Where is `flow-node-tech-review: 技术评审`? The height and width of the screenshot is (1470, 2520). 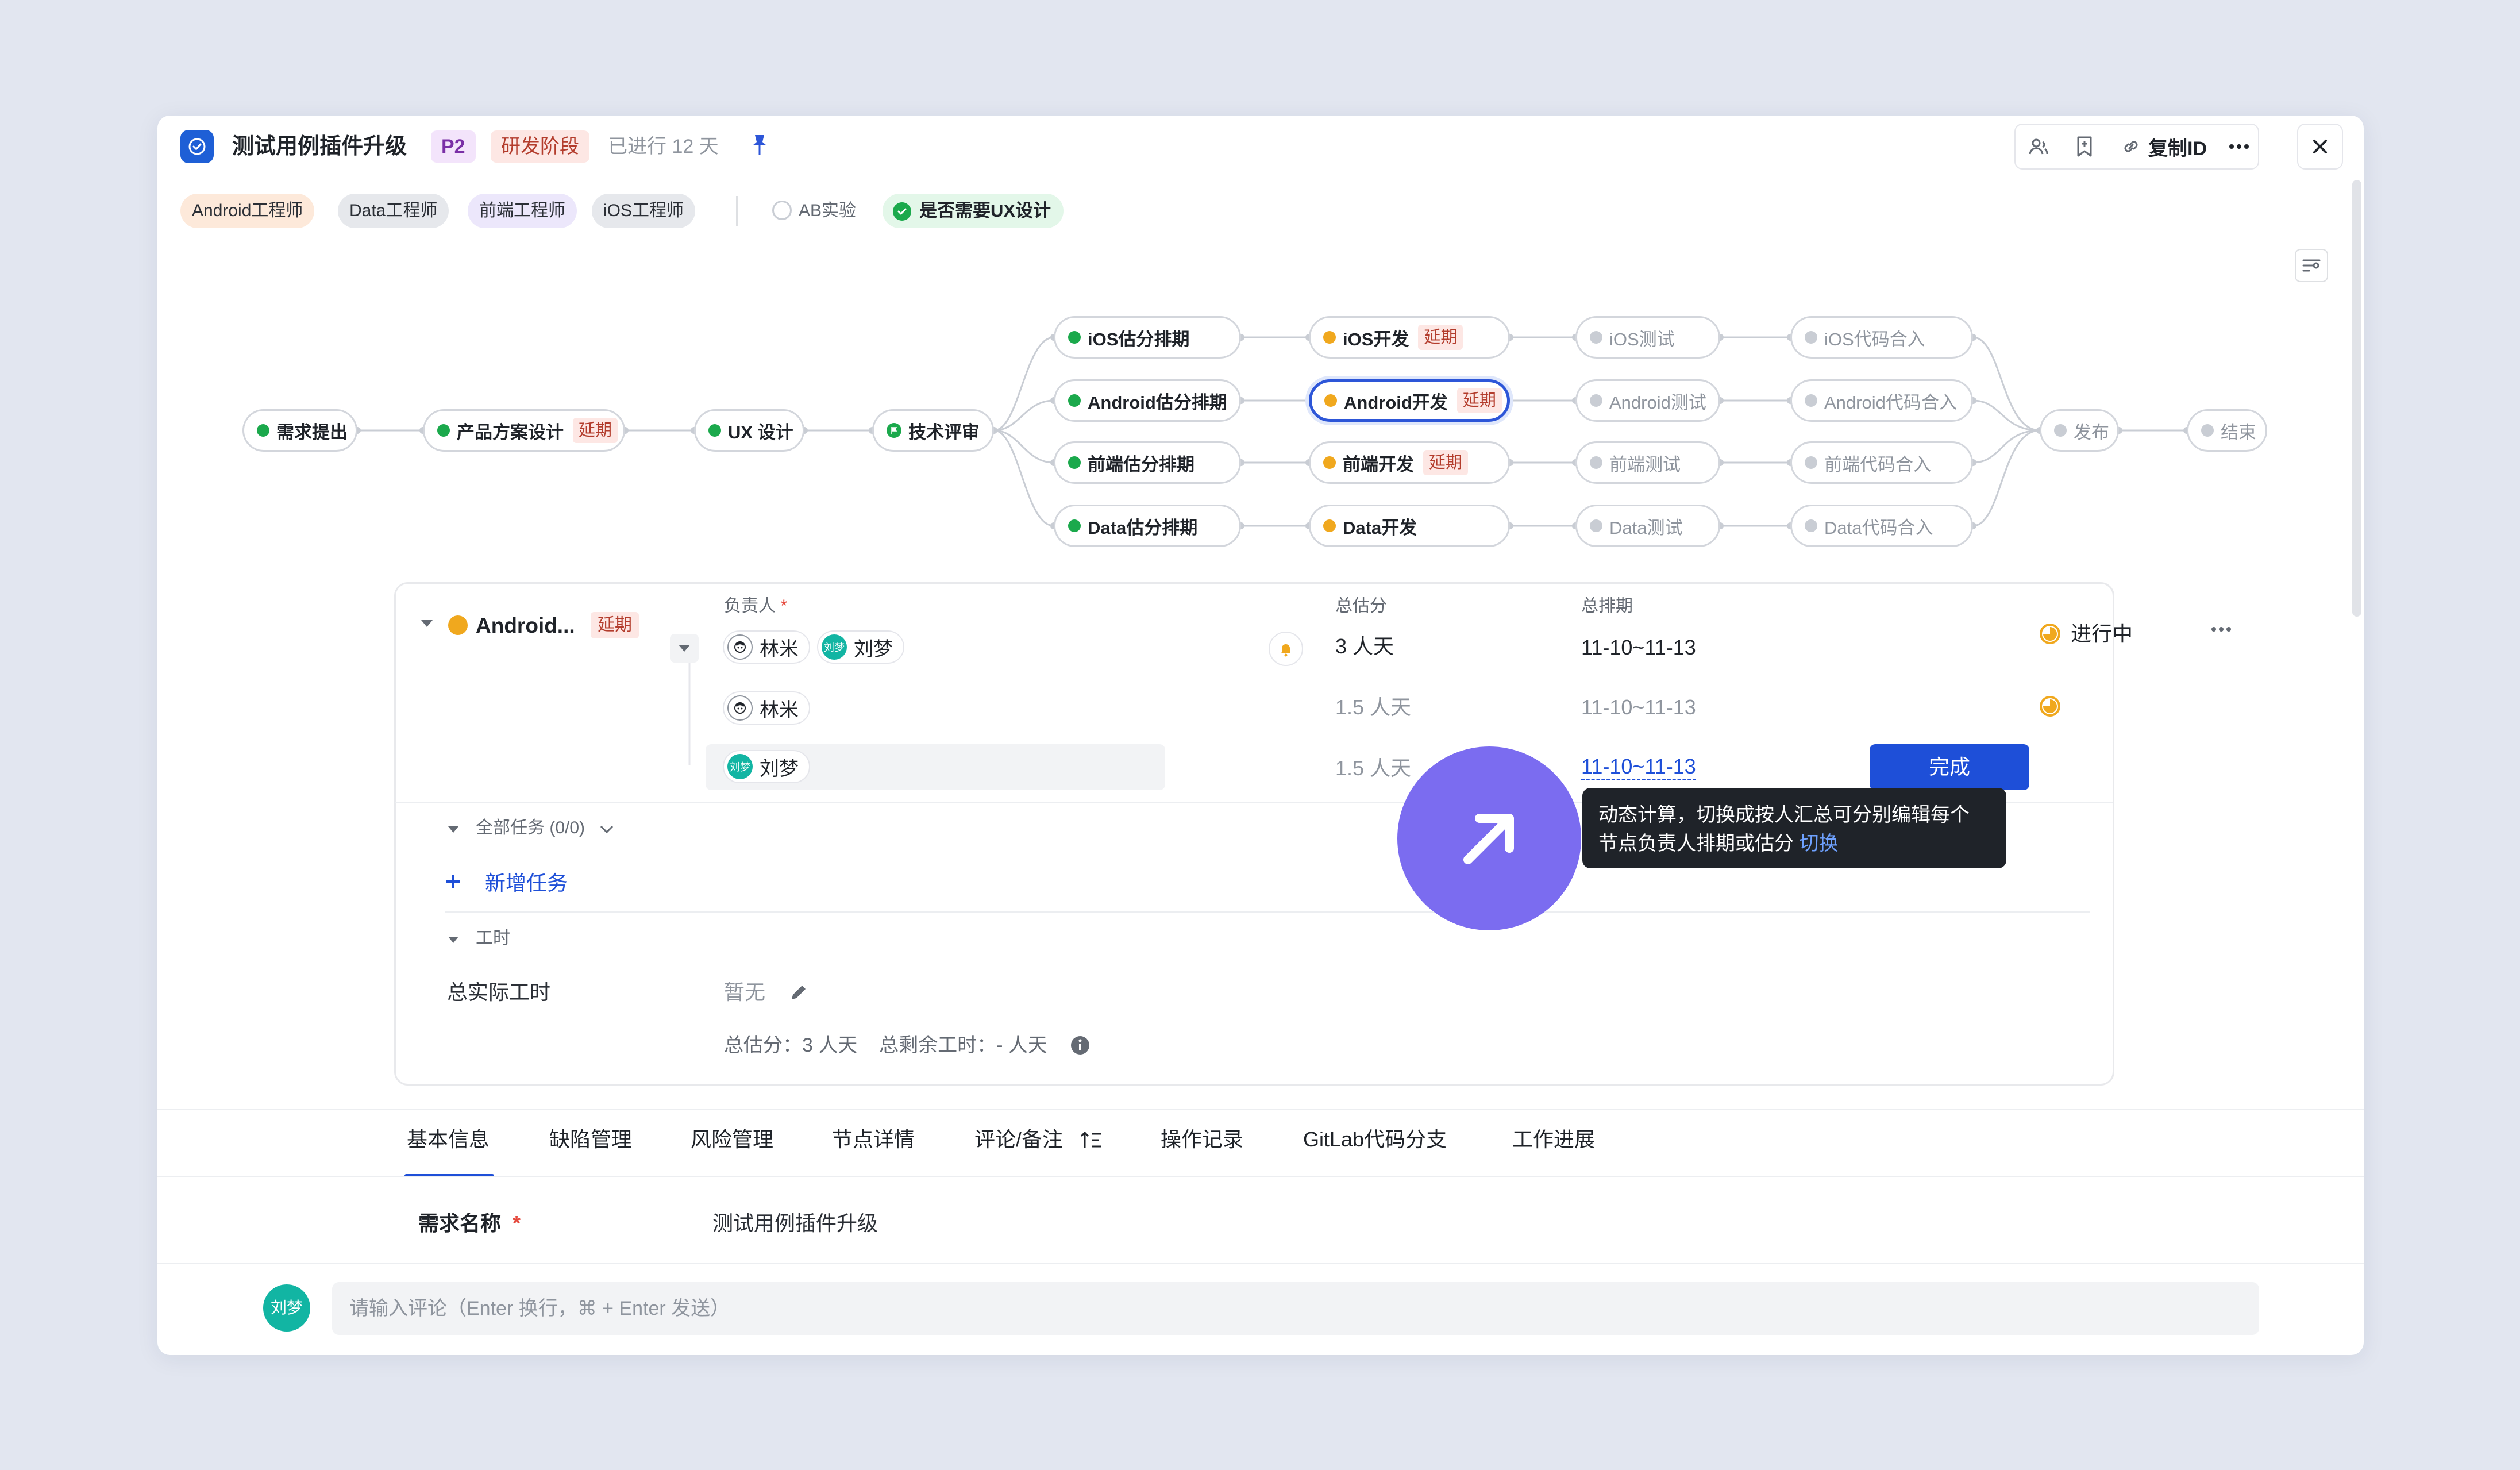 flow-node-tech-review: 技术评审 is located at coordinates (933, 430).